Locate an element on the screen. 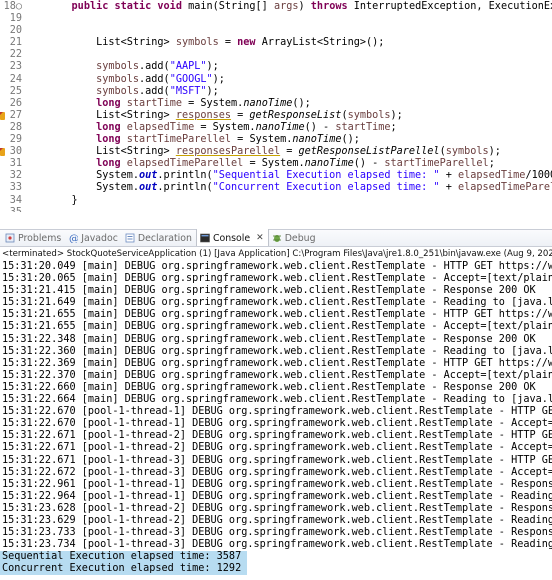  line-number: 22 is located at coordinates (15, 55).